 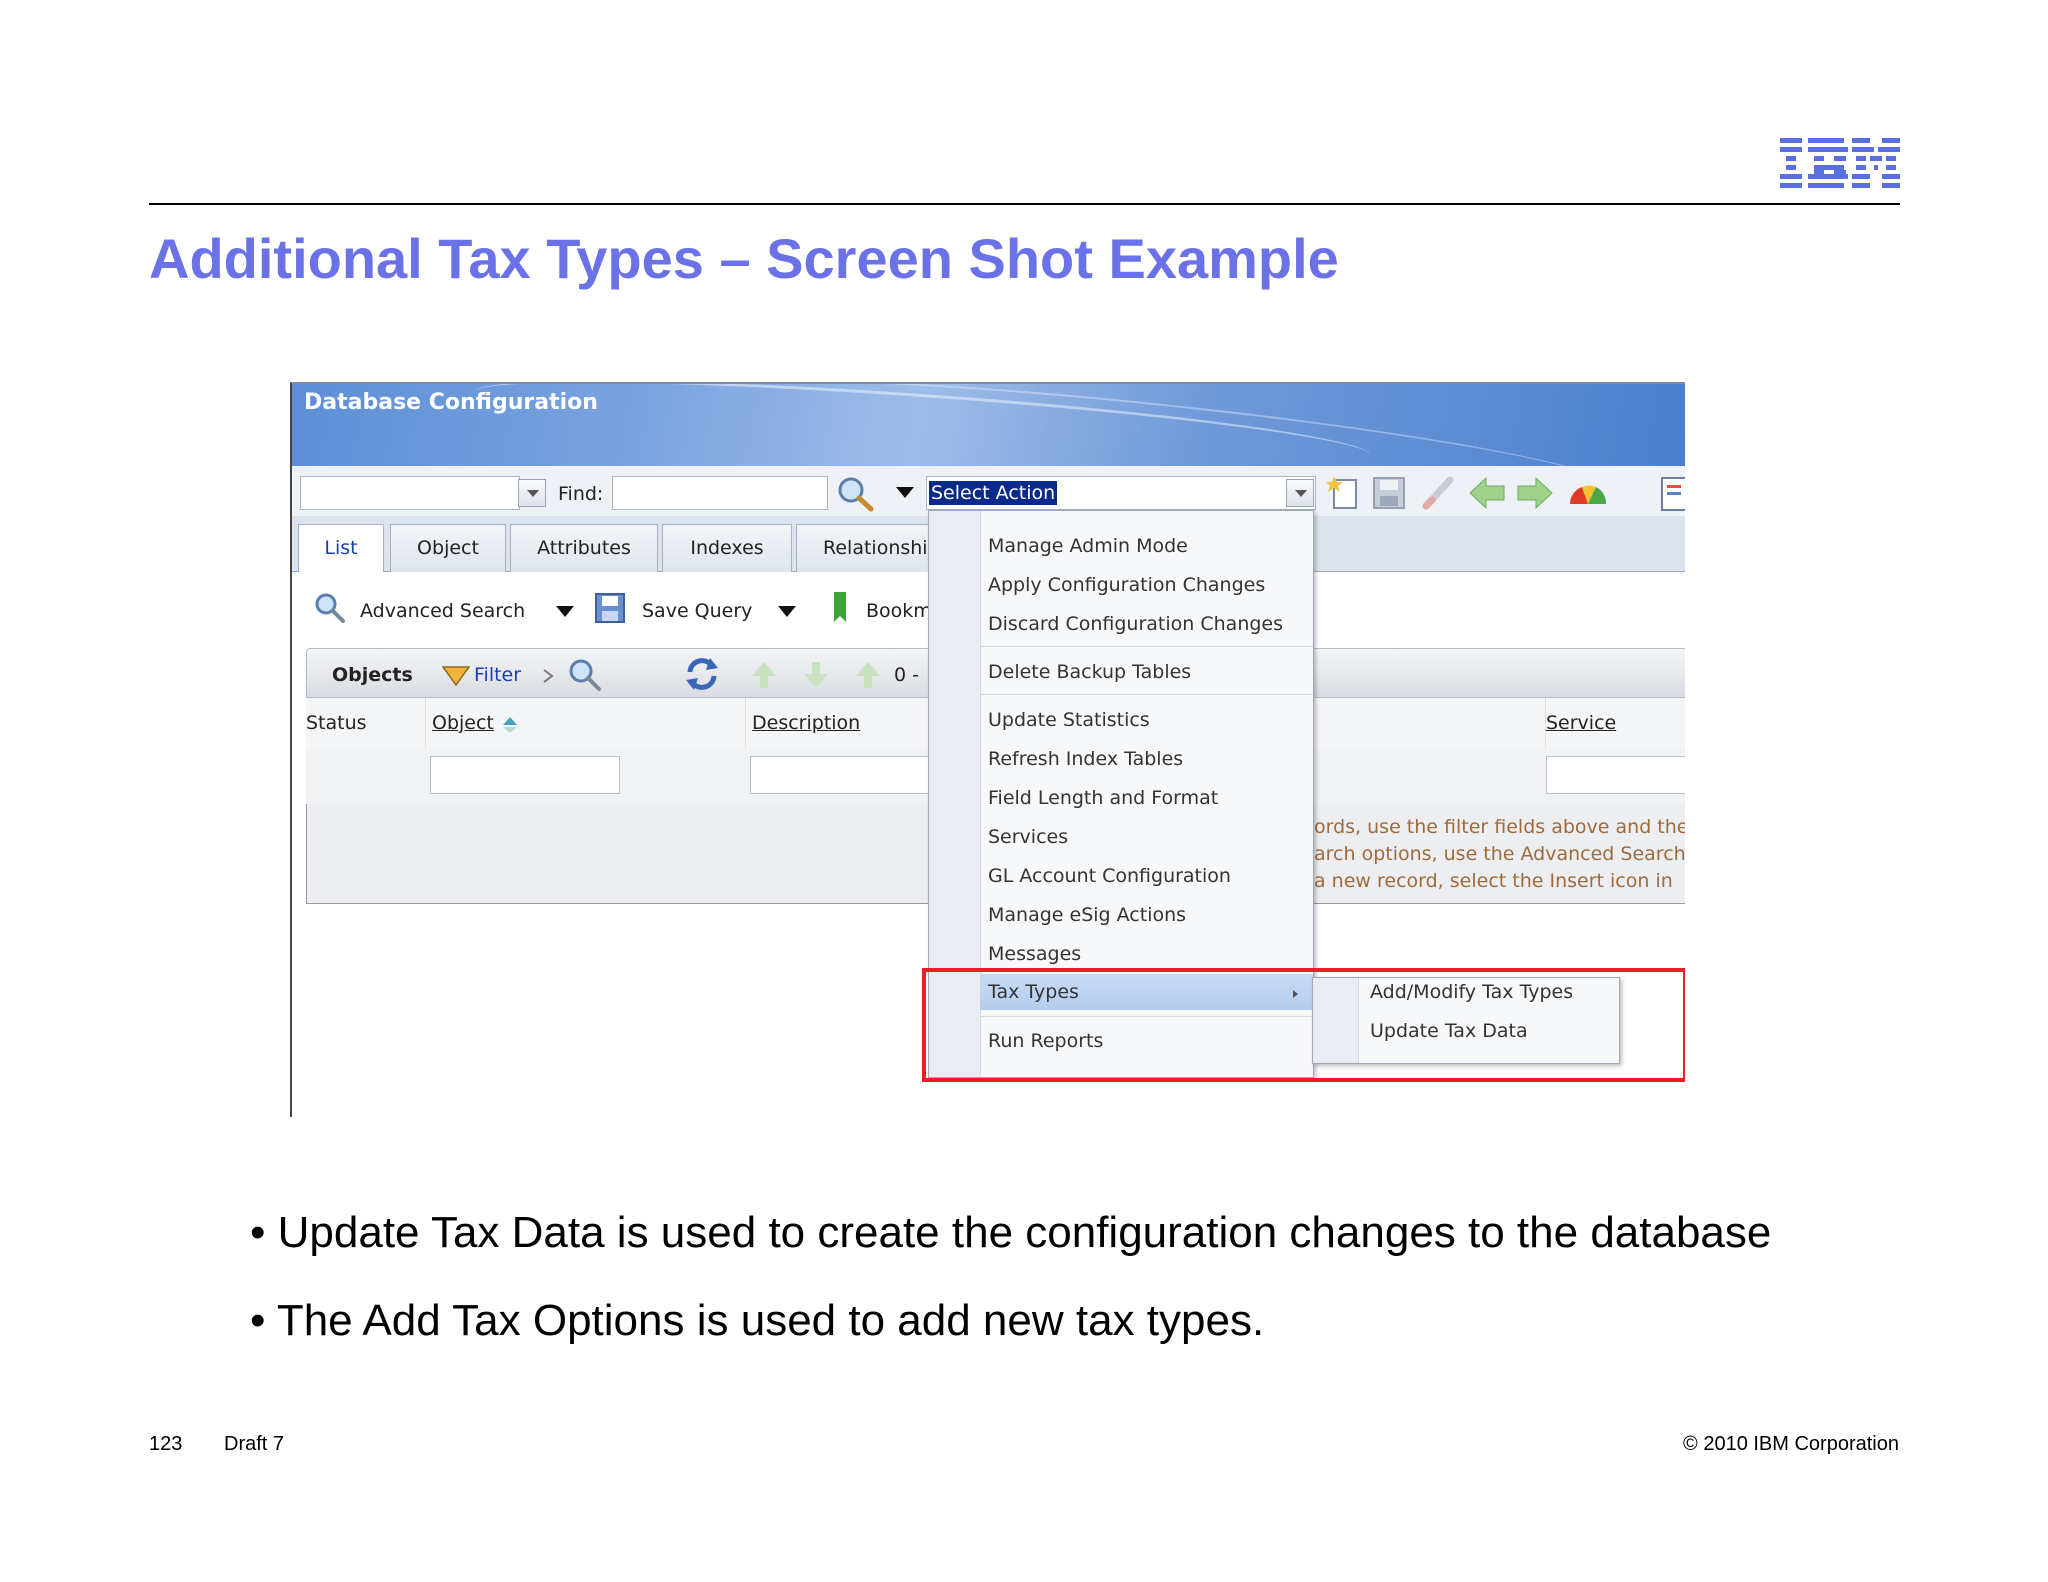 What do you see at coordinates (1499, 854) in the screenshot?
I see `empty-list-hint-line-2: arch options, use the Advanced Search` at bounding box center [1499, 854].